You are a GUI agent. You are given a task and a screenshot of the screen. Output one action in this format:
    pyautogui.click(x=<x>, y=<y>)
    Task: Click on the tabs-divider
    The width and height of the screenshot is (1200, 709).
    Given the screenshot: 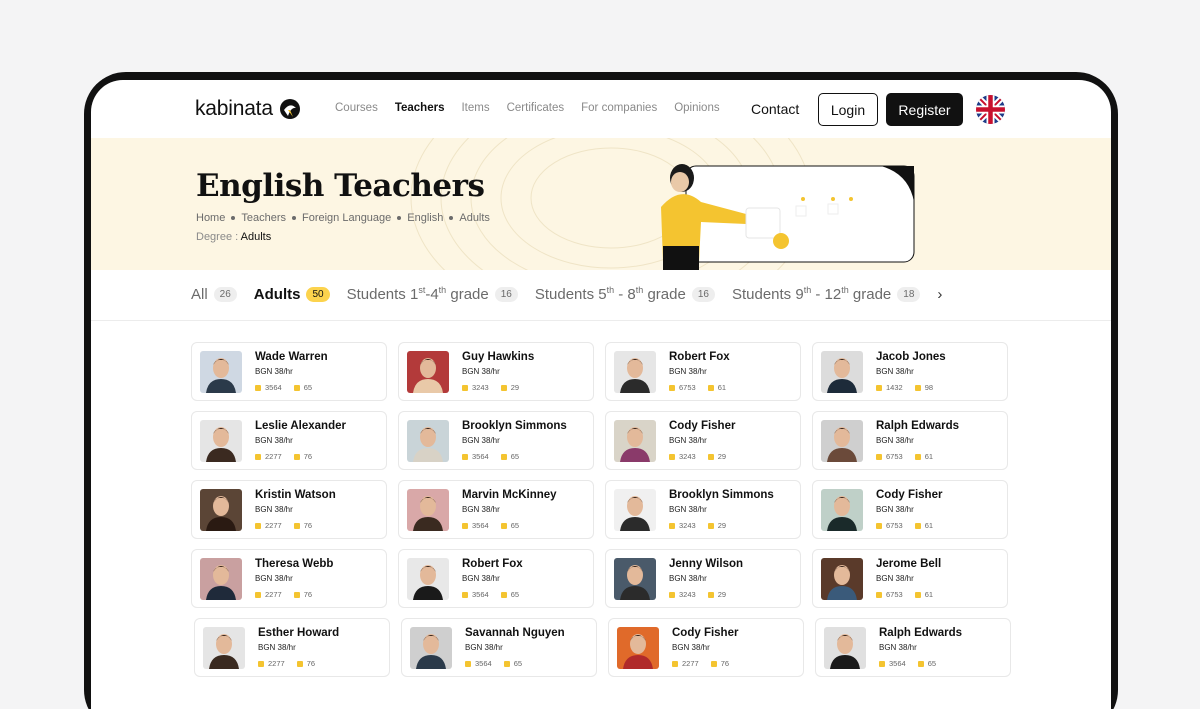 What is the action you would take?
    pyautogui.click(x=601, y=320)
    